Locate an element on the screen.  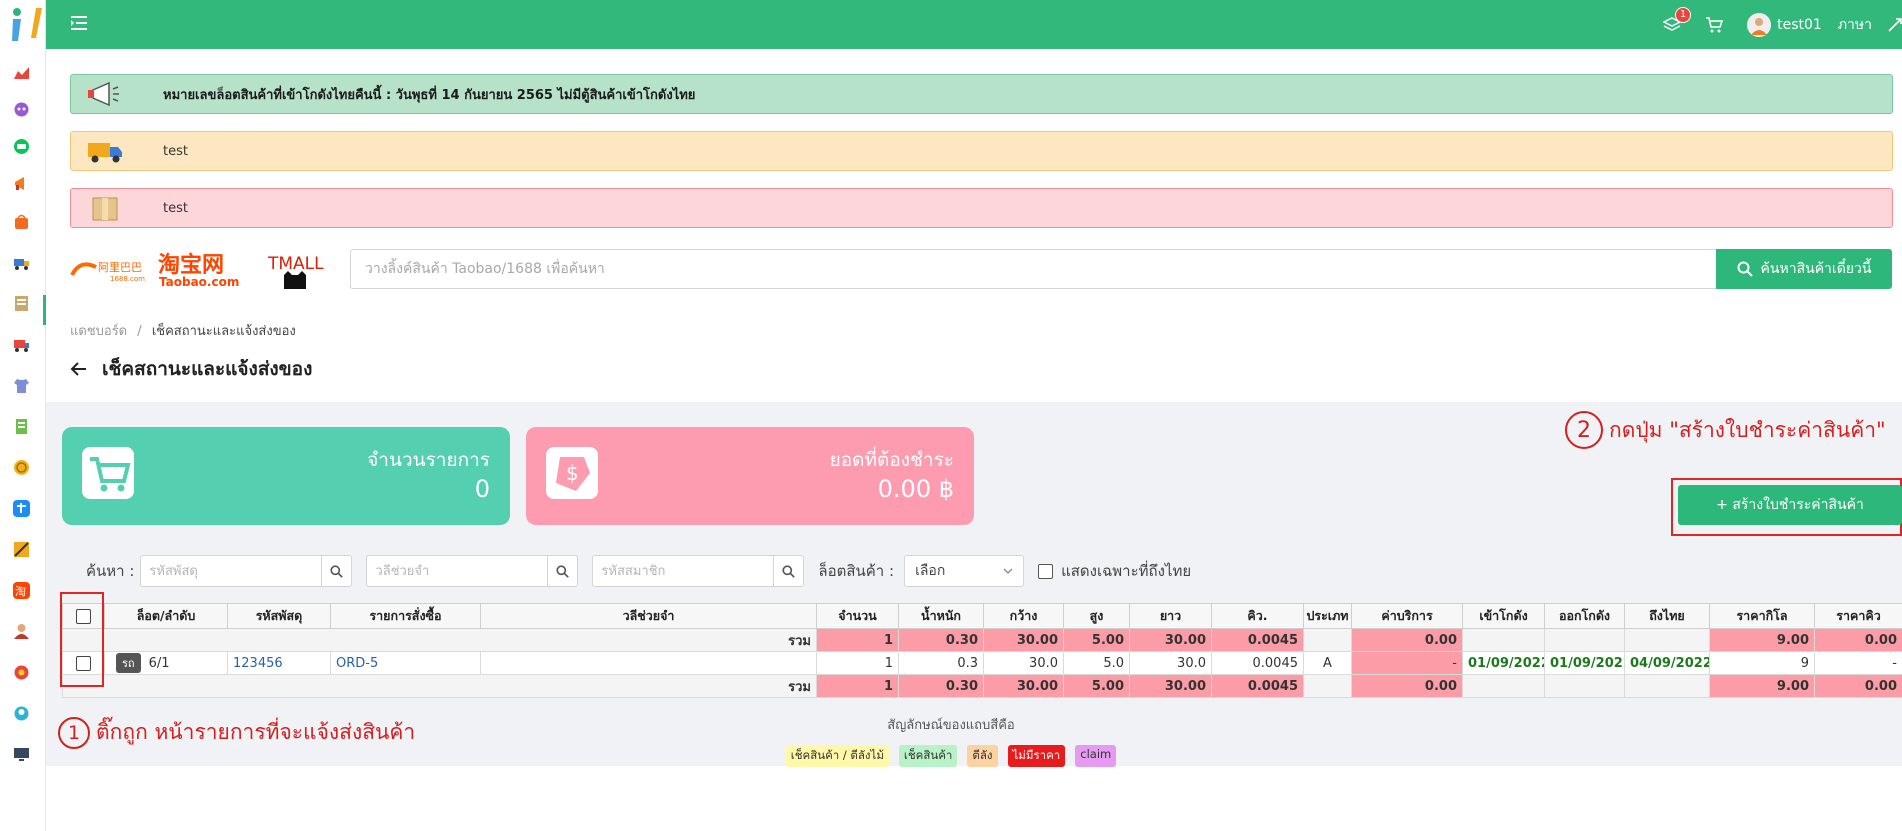
search-product-button: ค้นหาสินค้าเดี๋ยวนี้ is located at coordinates (1804, 269).